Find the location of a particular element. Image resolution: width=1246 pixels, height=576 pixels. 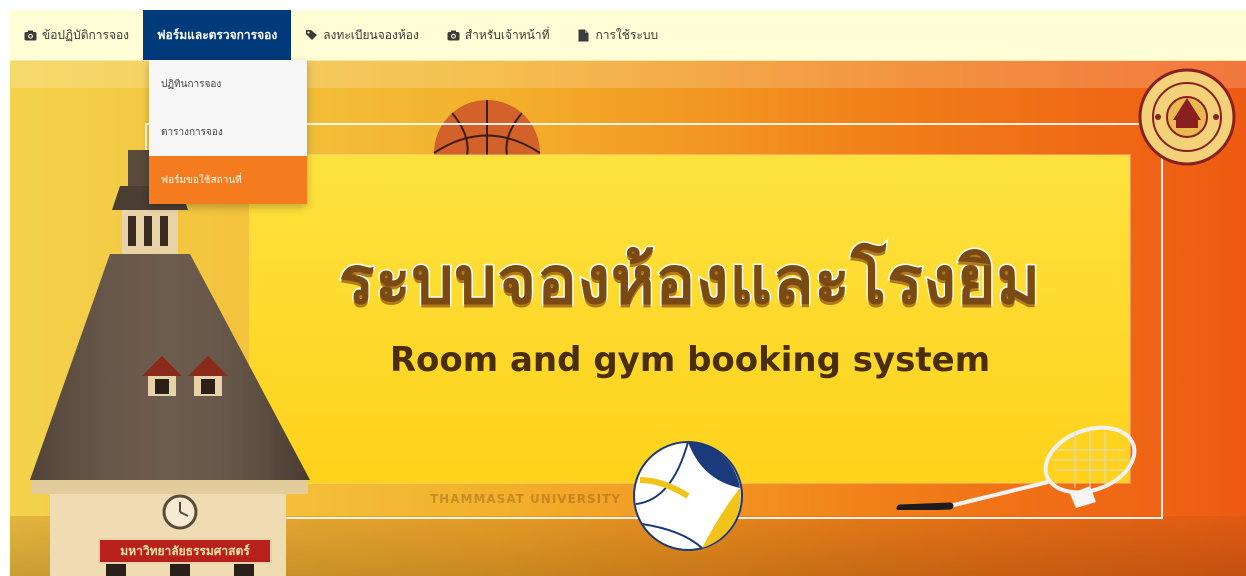

university-seal-logo is located at coordinates (1187, 117).